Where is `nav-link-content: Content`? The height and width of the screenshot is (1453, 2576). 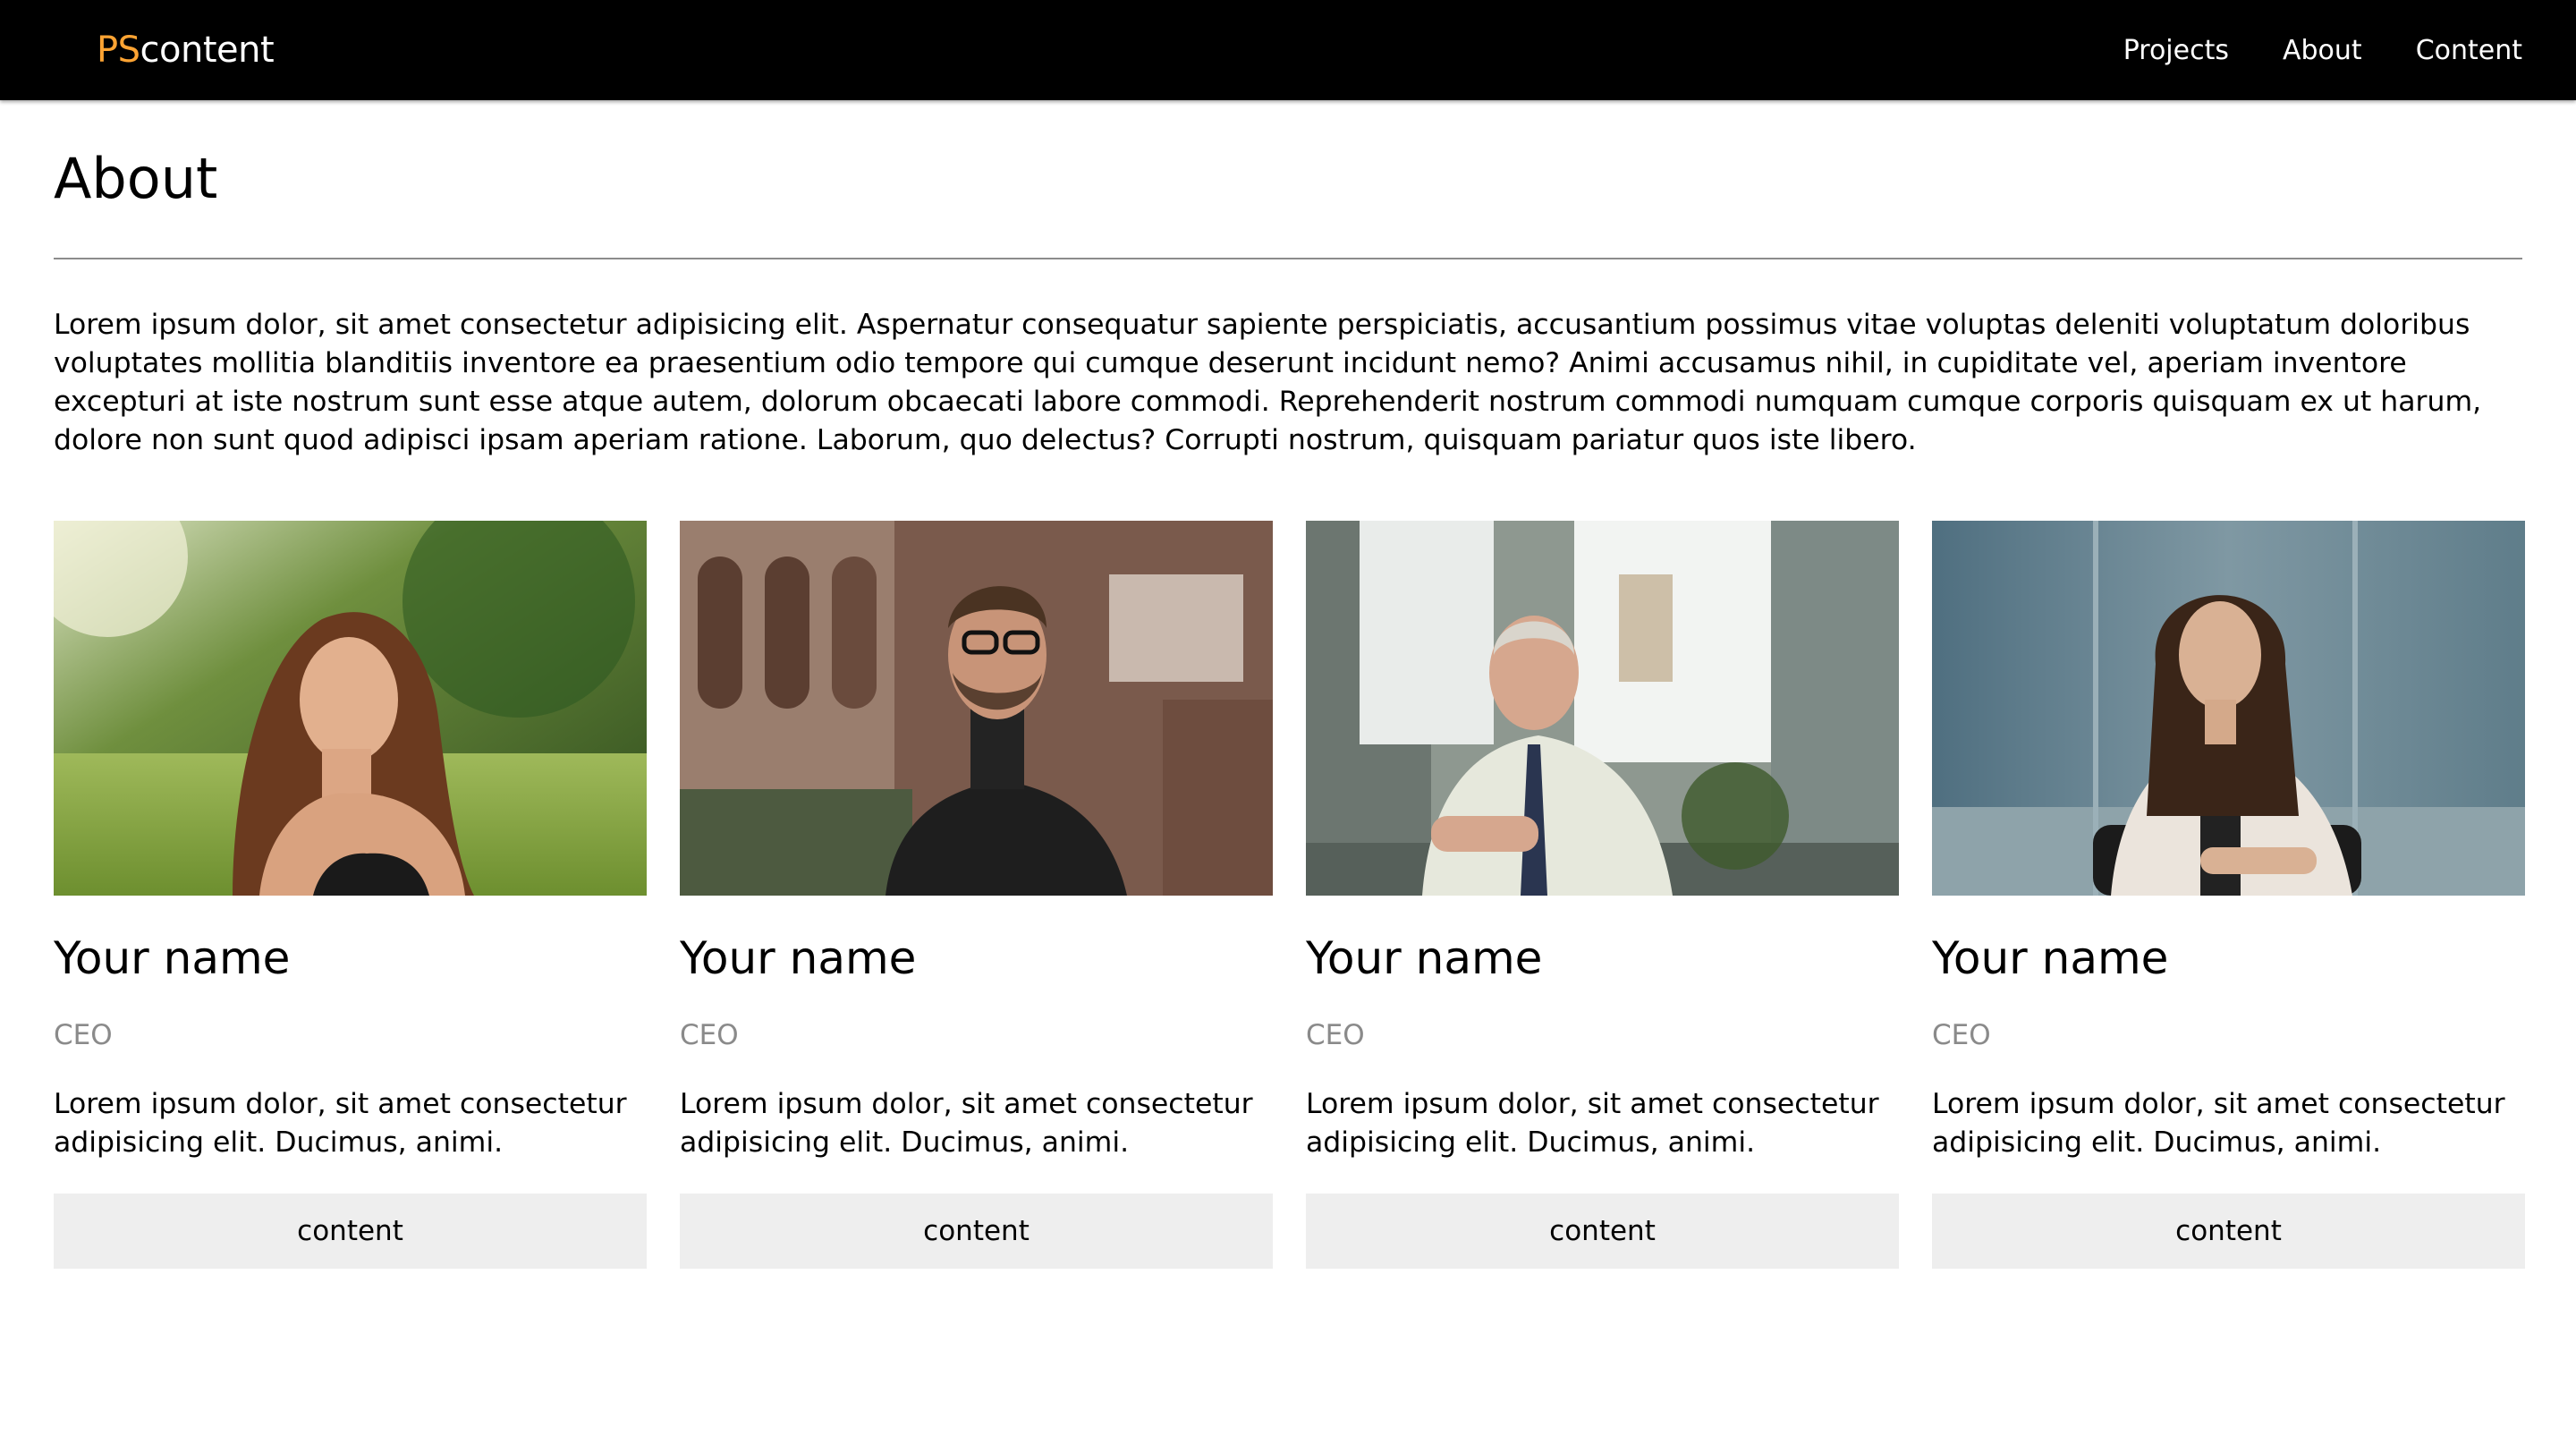 nav-link-content: Content is located at coordinates (2469, 50).